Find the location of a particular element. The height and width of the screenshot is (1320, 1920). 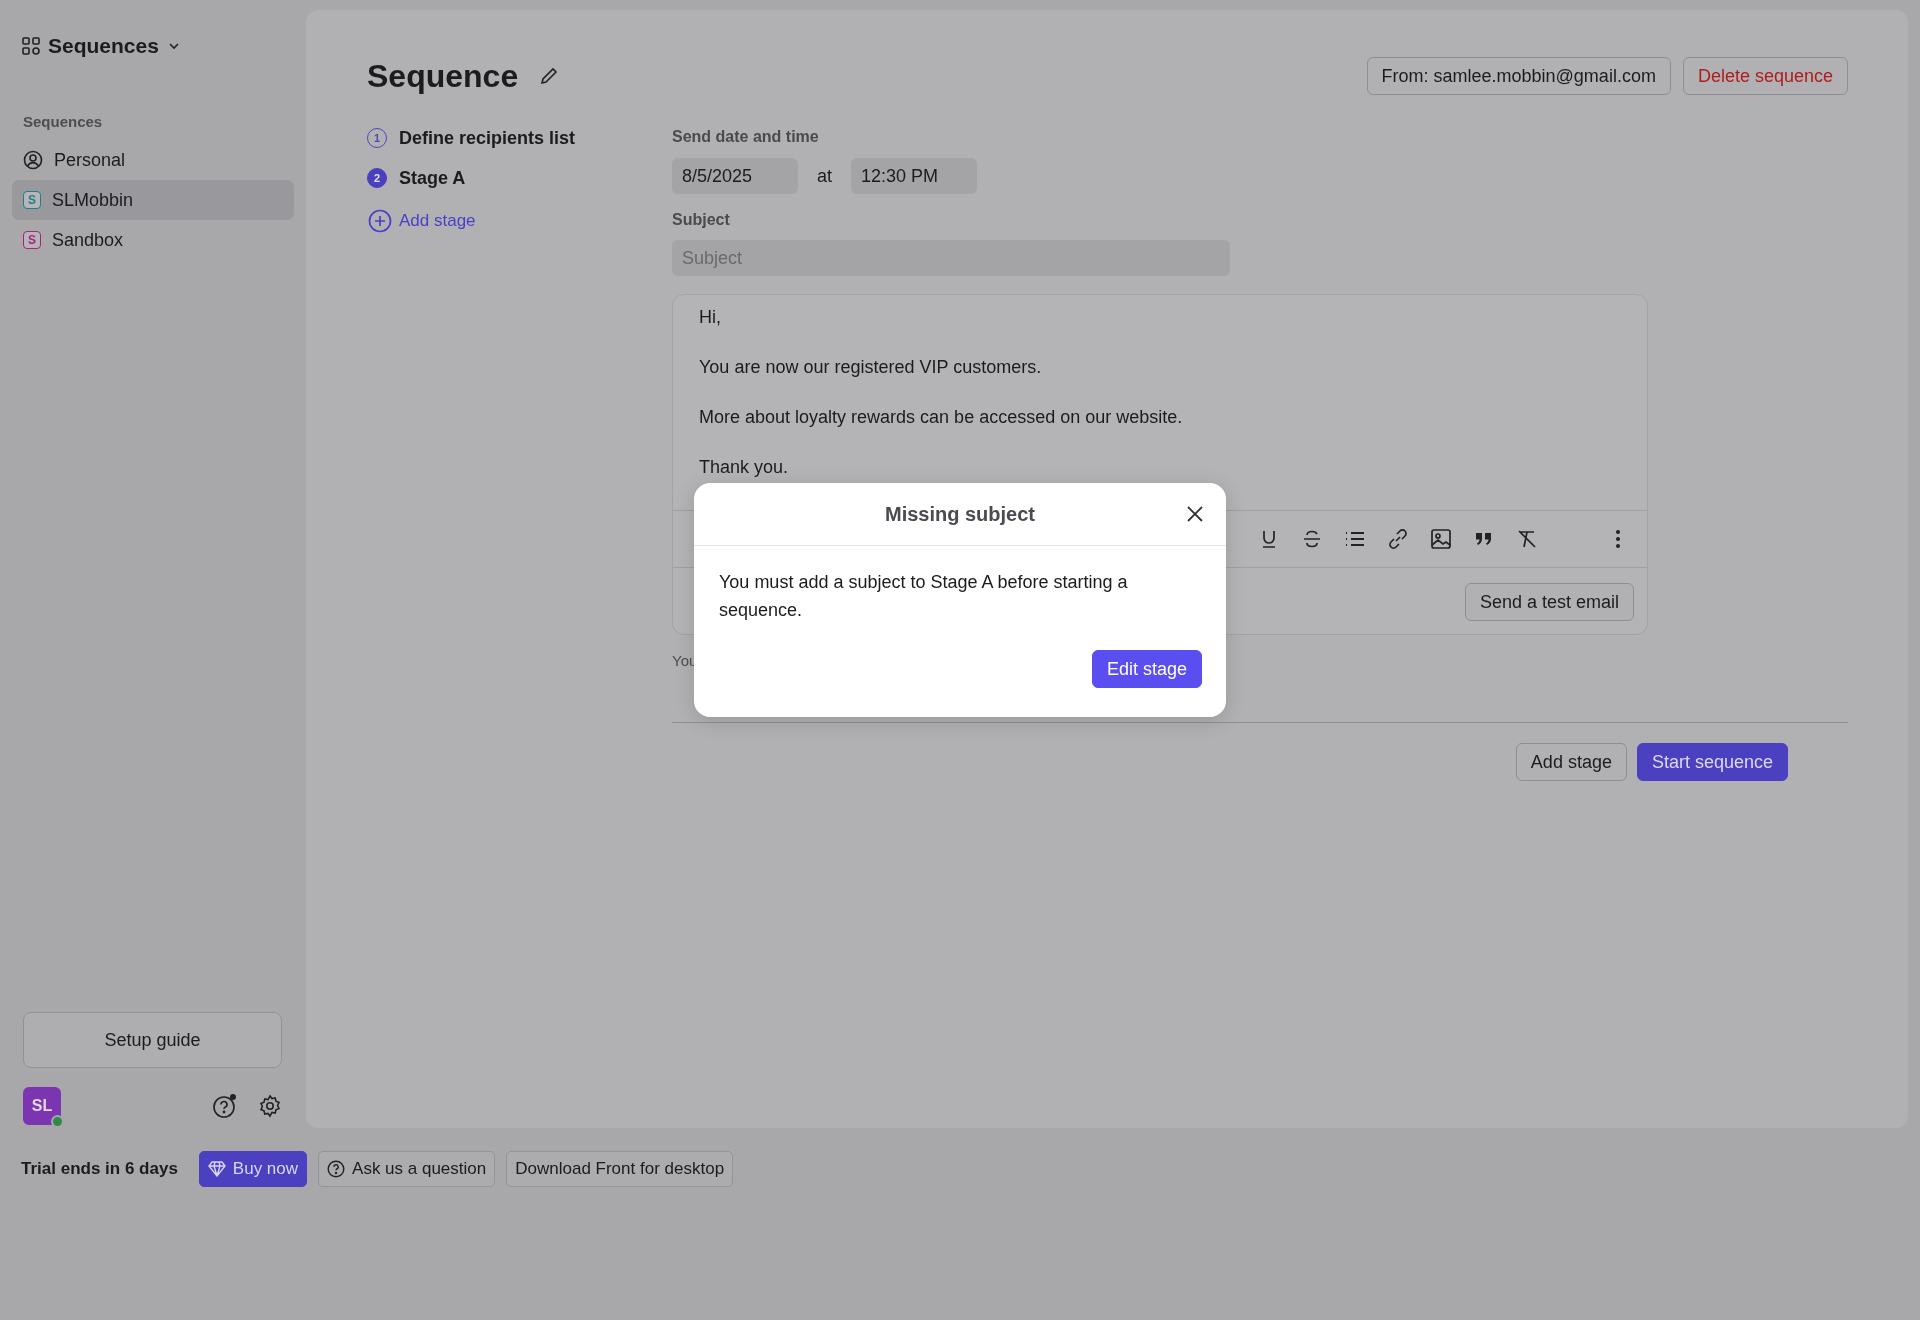

item-label: Sandbox is located at coordinates (88, 240).